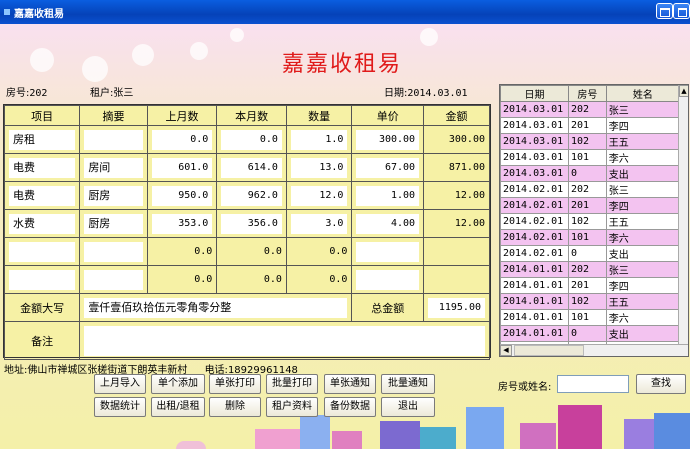 The width and height of the screenshot is (690, 449). I want to click on amount-value: 12.00, so click(469, 223).